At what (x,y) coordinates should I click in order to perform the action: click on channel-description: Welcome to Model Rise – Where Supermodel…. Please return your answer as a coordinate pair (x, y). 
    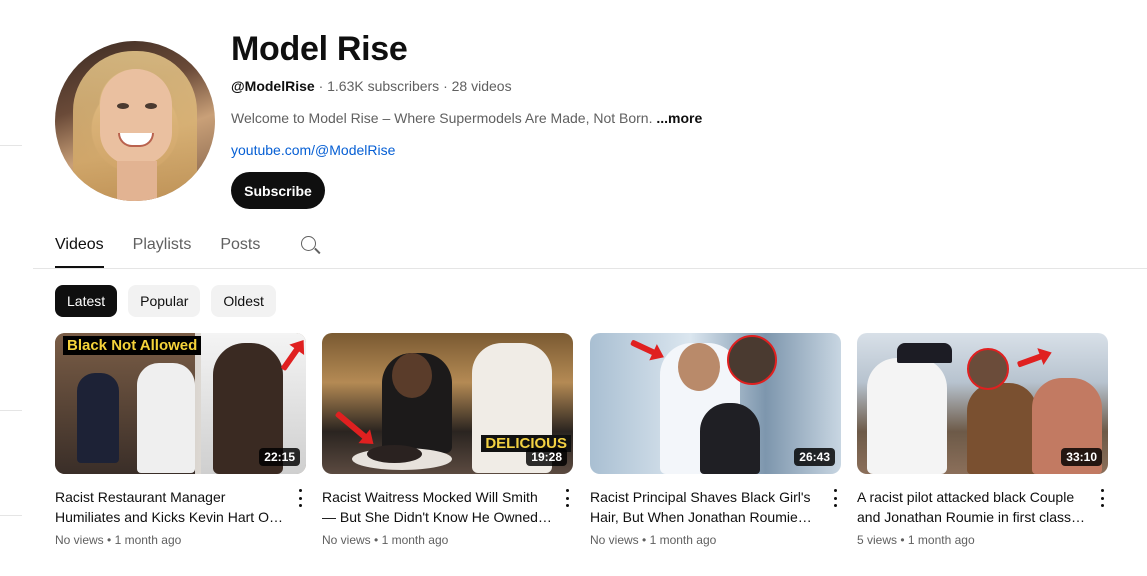
    Looking at the image, I should click on (466, 118).